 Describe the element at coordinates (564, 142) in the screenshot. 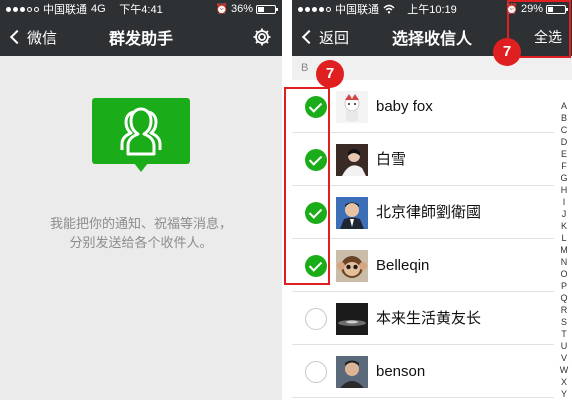

I see `index-letter: D` at that location.